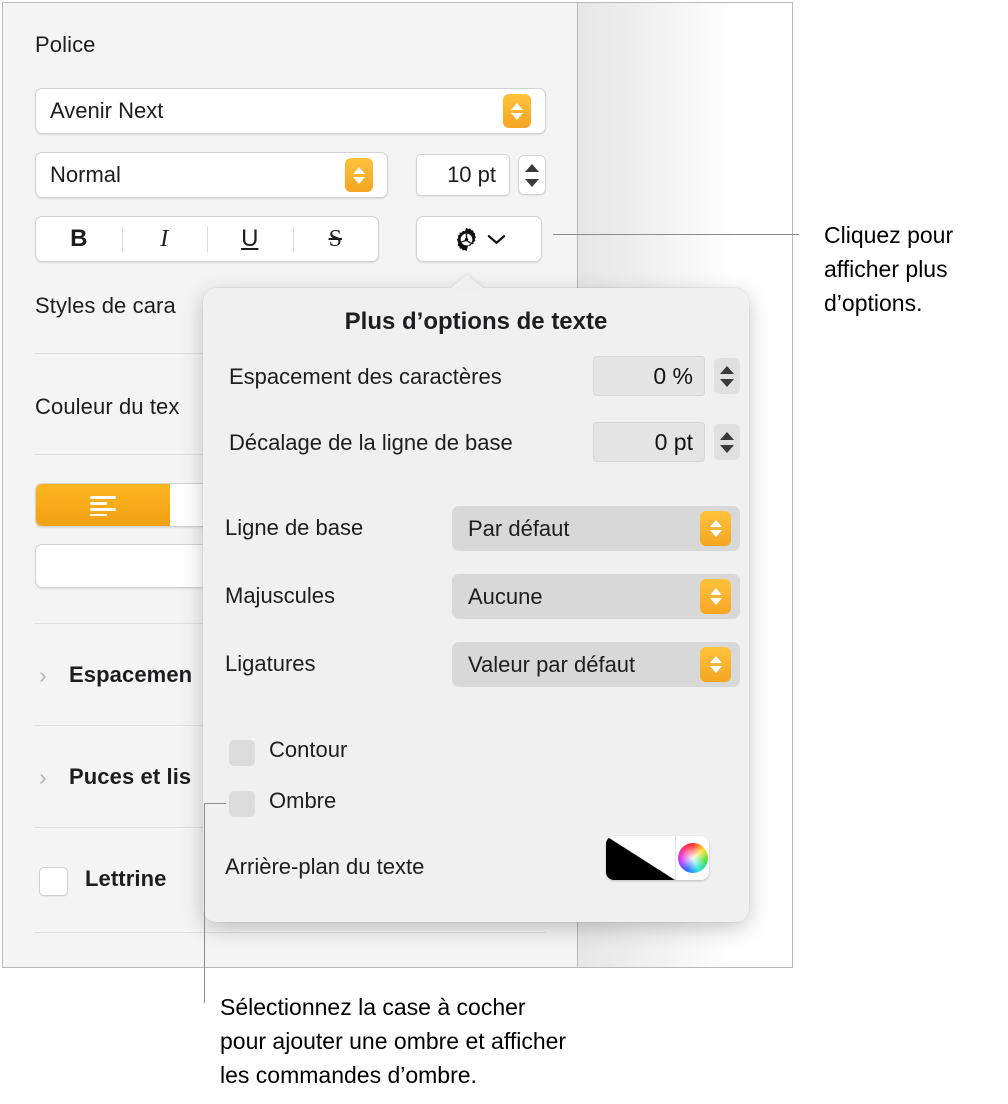 Image resolution: width=1008 pixels, height=1104 pixels. What do you see at coordinates (290, 932) in the screenshot?
I see `divider` at bounding box center [290, 932].